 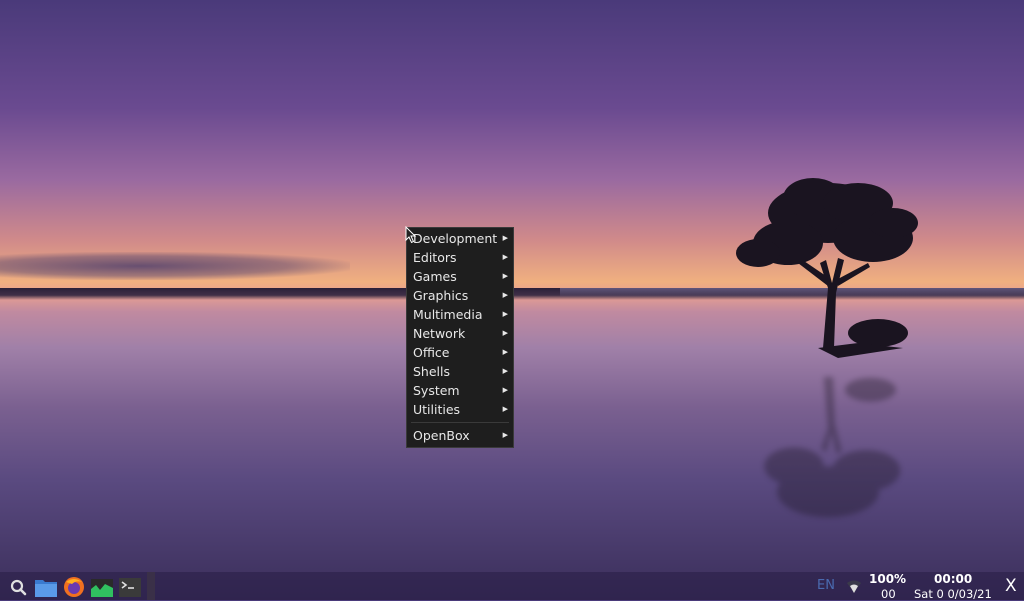 I want to click on menu-item-label: Utilities, so click(x=437, y=409).